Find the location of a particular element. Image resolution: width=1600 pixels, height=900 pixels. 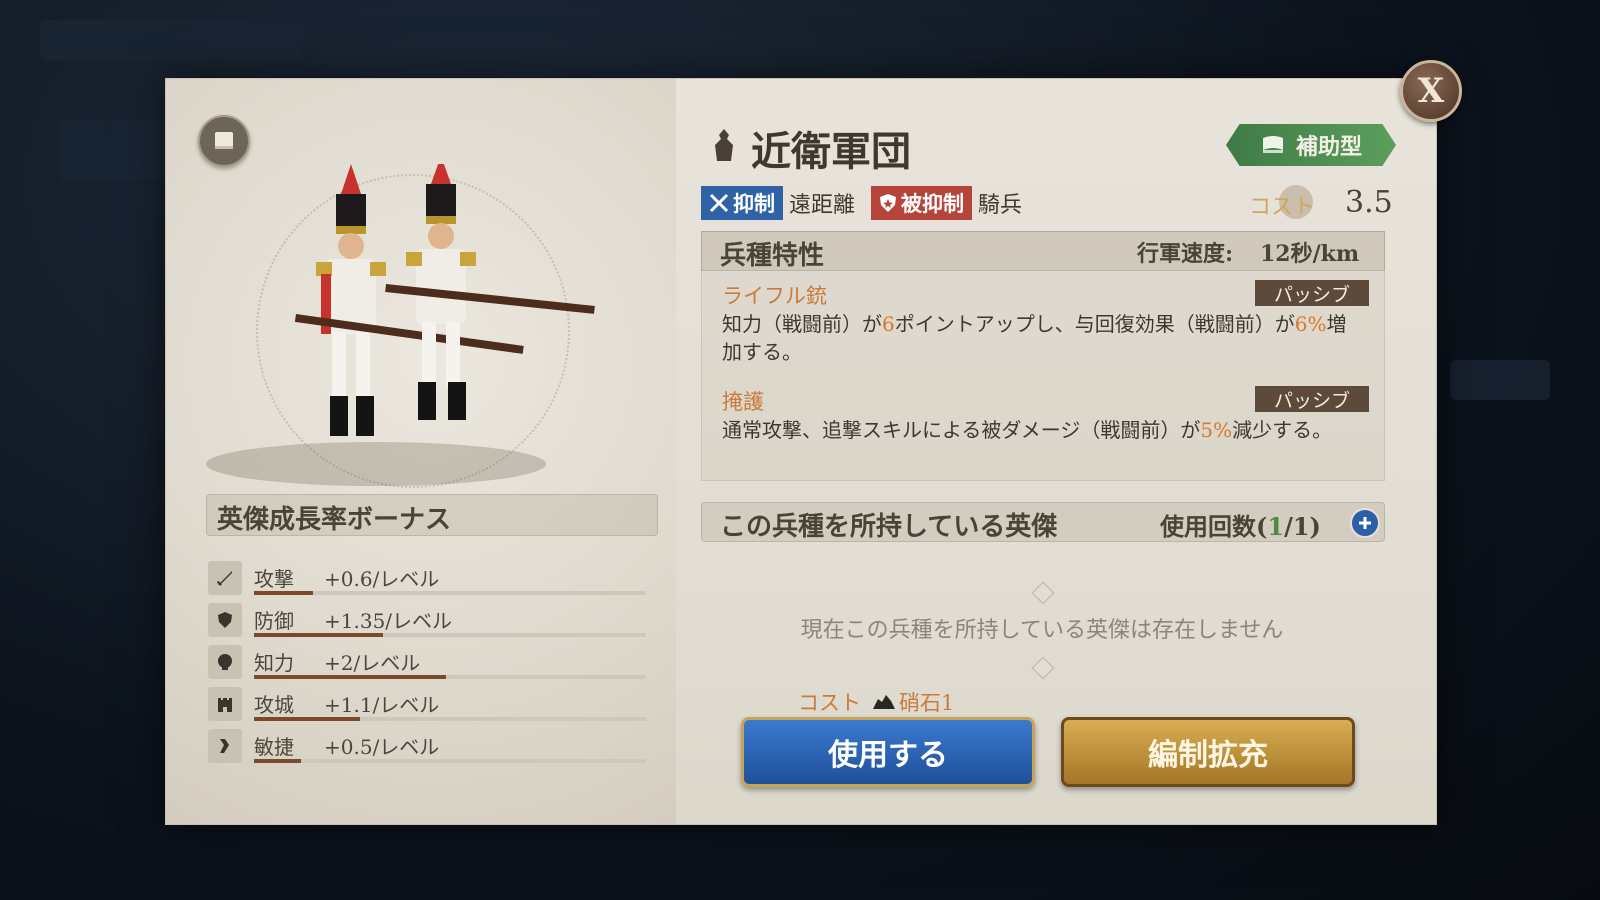

action-cost: コスト 硝石1 is located at coordinates (876, 702).